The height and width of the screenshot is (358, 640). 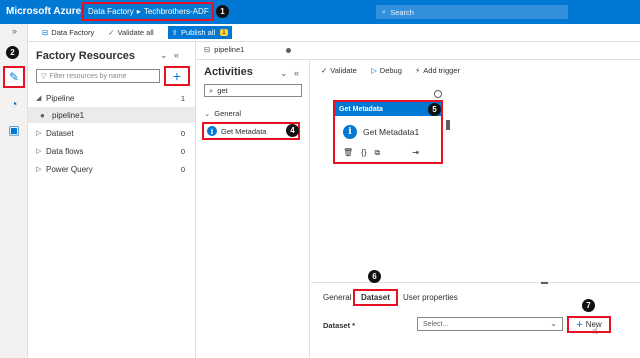 I want to click on tree-item-power-query: ▷ Power Query 0, so click(x=111, y=169).